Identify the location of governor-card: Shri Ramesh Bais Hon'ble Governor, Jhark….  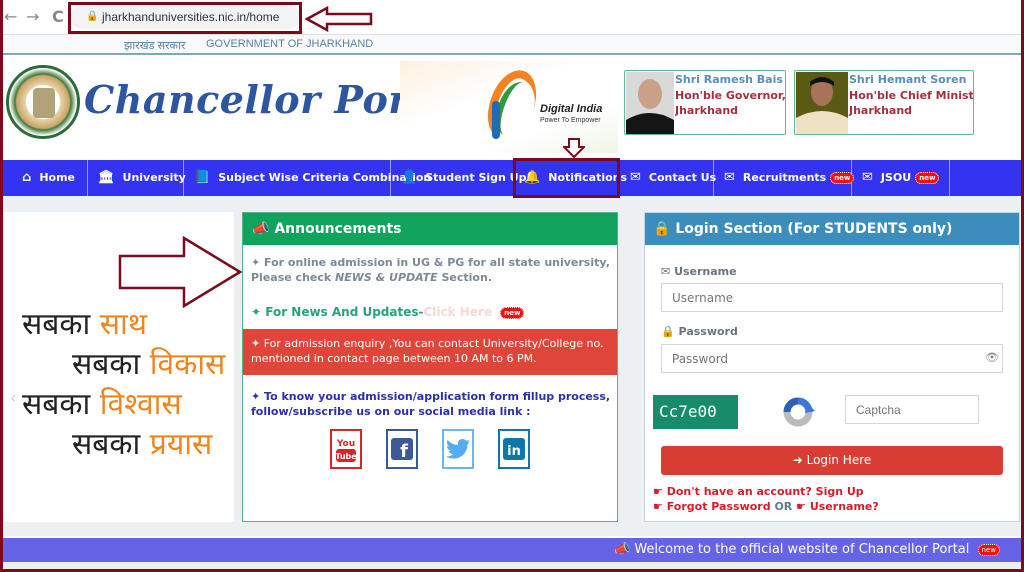
(705, 102).